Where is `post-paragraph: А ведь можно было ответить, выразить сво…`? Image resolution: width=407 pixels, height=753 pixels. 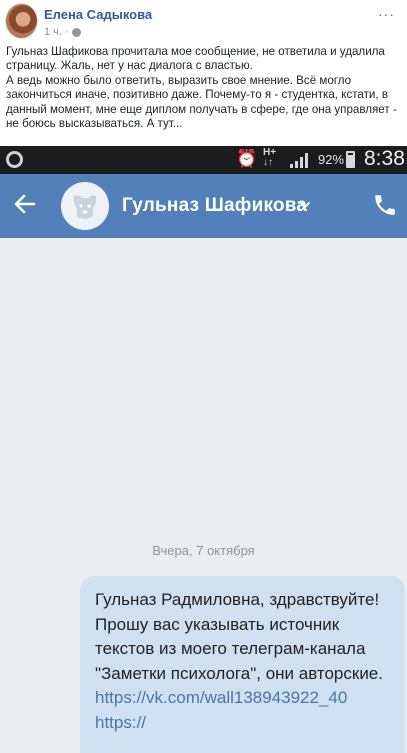
post-paragraph: А ведь можно было ответить, выразить сво… is located at coordinates (201, 102).